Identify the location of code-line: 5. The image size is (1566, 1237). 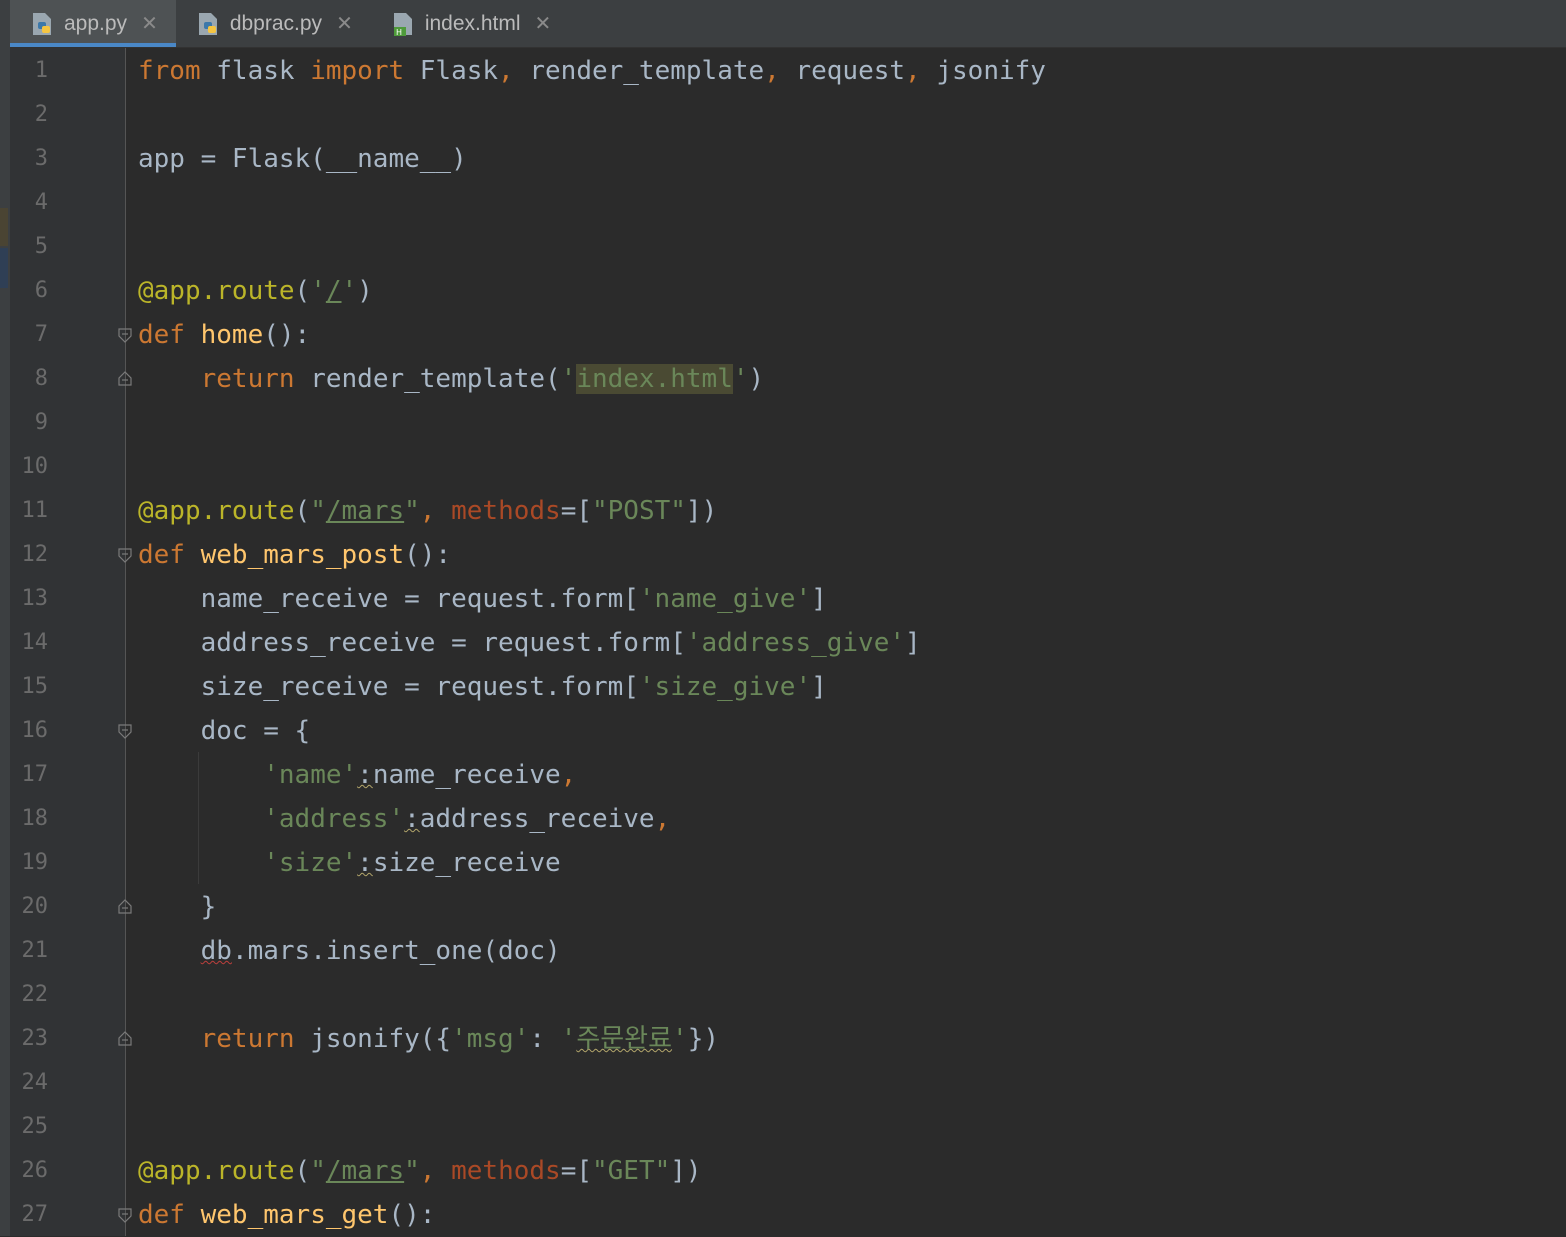
(783, 247).